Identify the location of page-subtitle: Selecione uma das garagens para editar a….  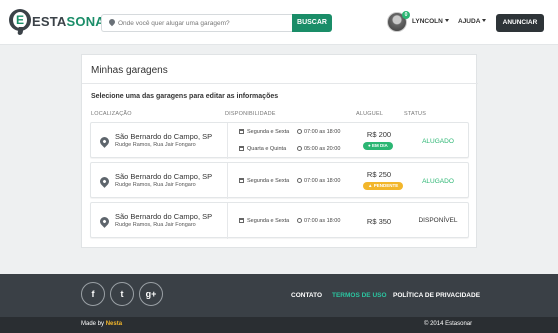
(185, 96).